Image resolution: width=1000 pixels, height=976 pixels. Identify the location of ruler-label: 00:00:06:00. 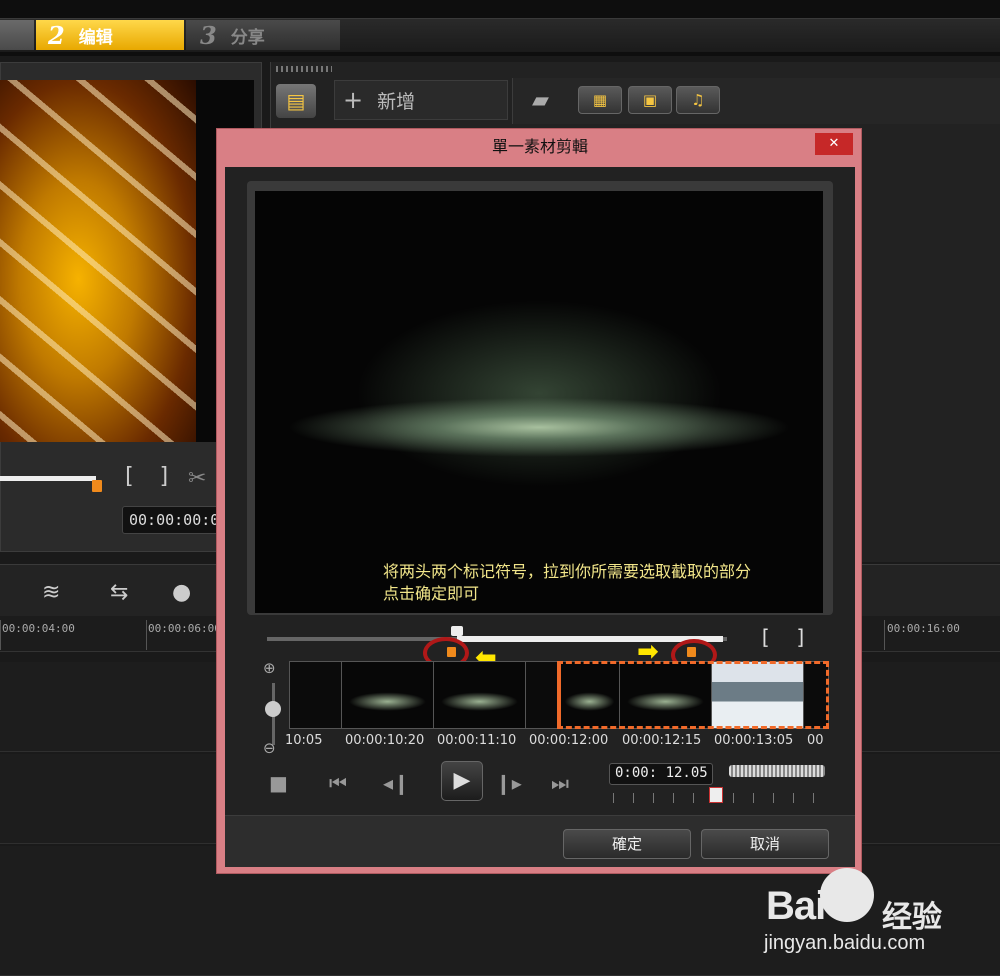
(184, 628).